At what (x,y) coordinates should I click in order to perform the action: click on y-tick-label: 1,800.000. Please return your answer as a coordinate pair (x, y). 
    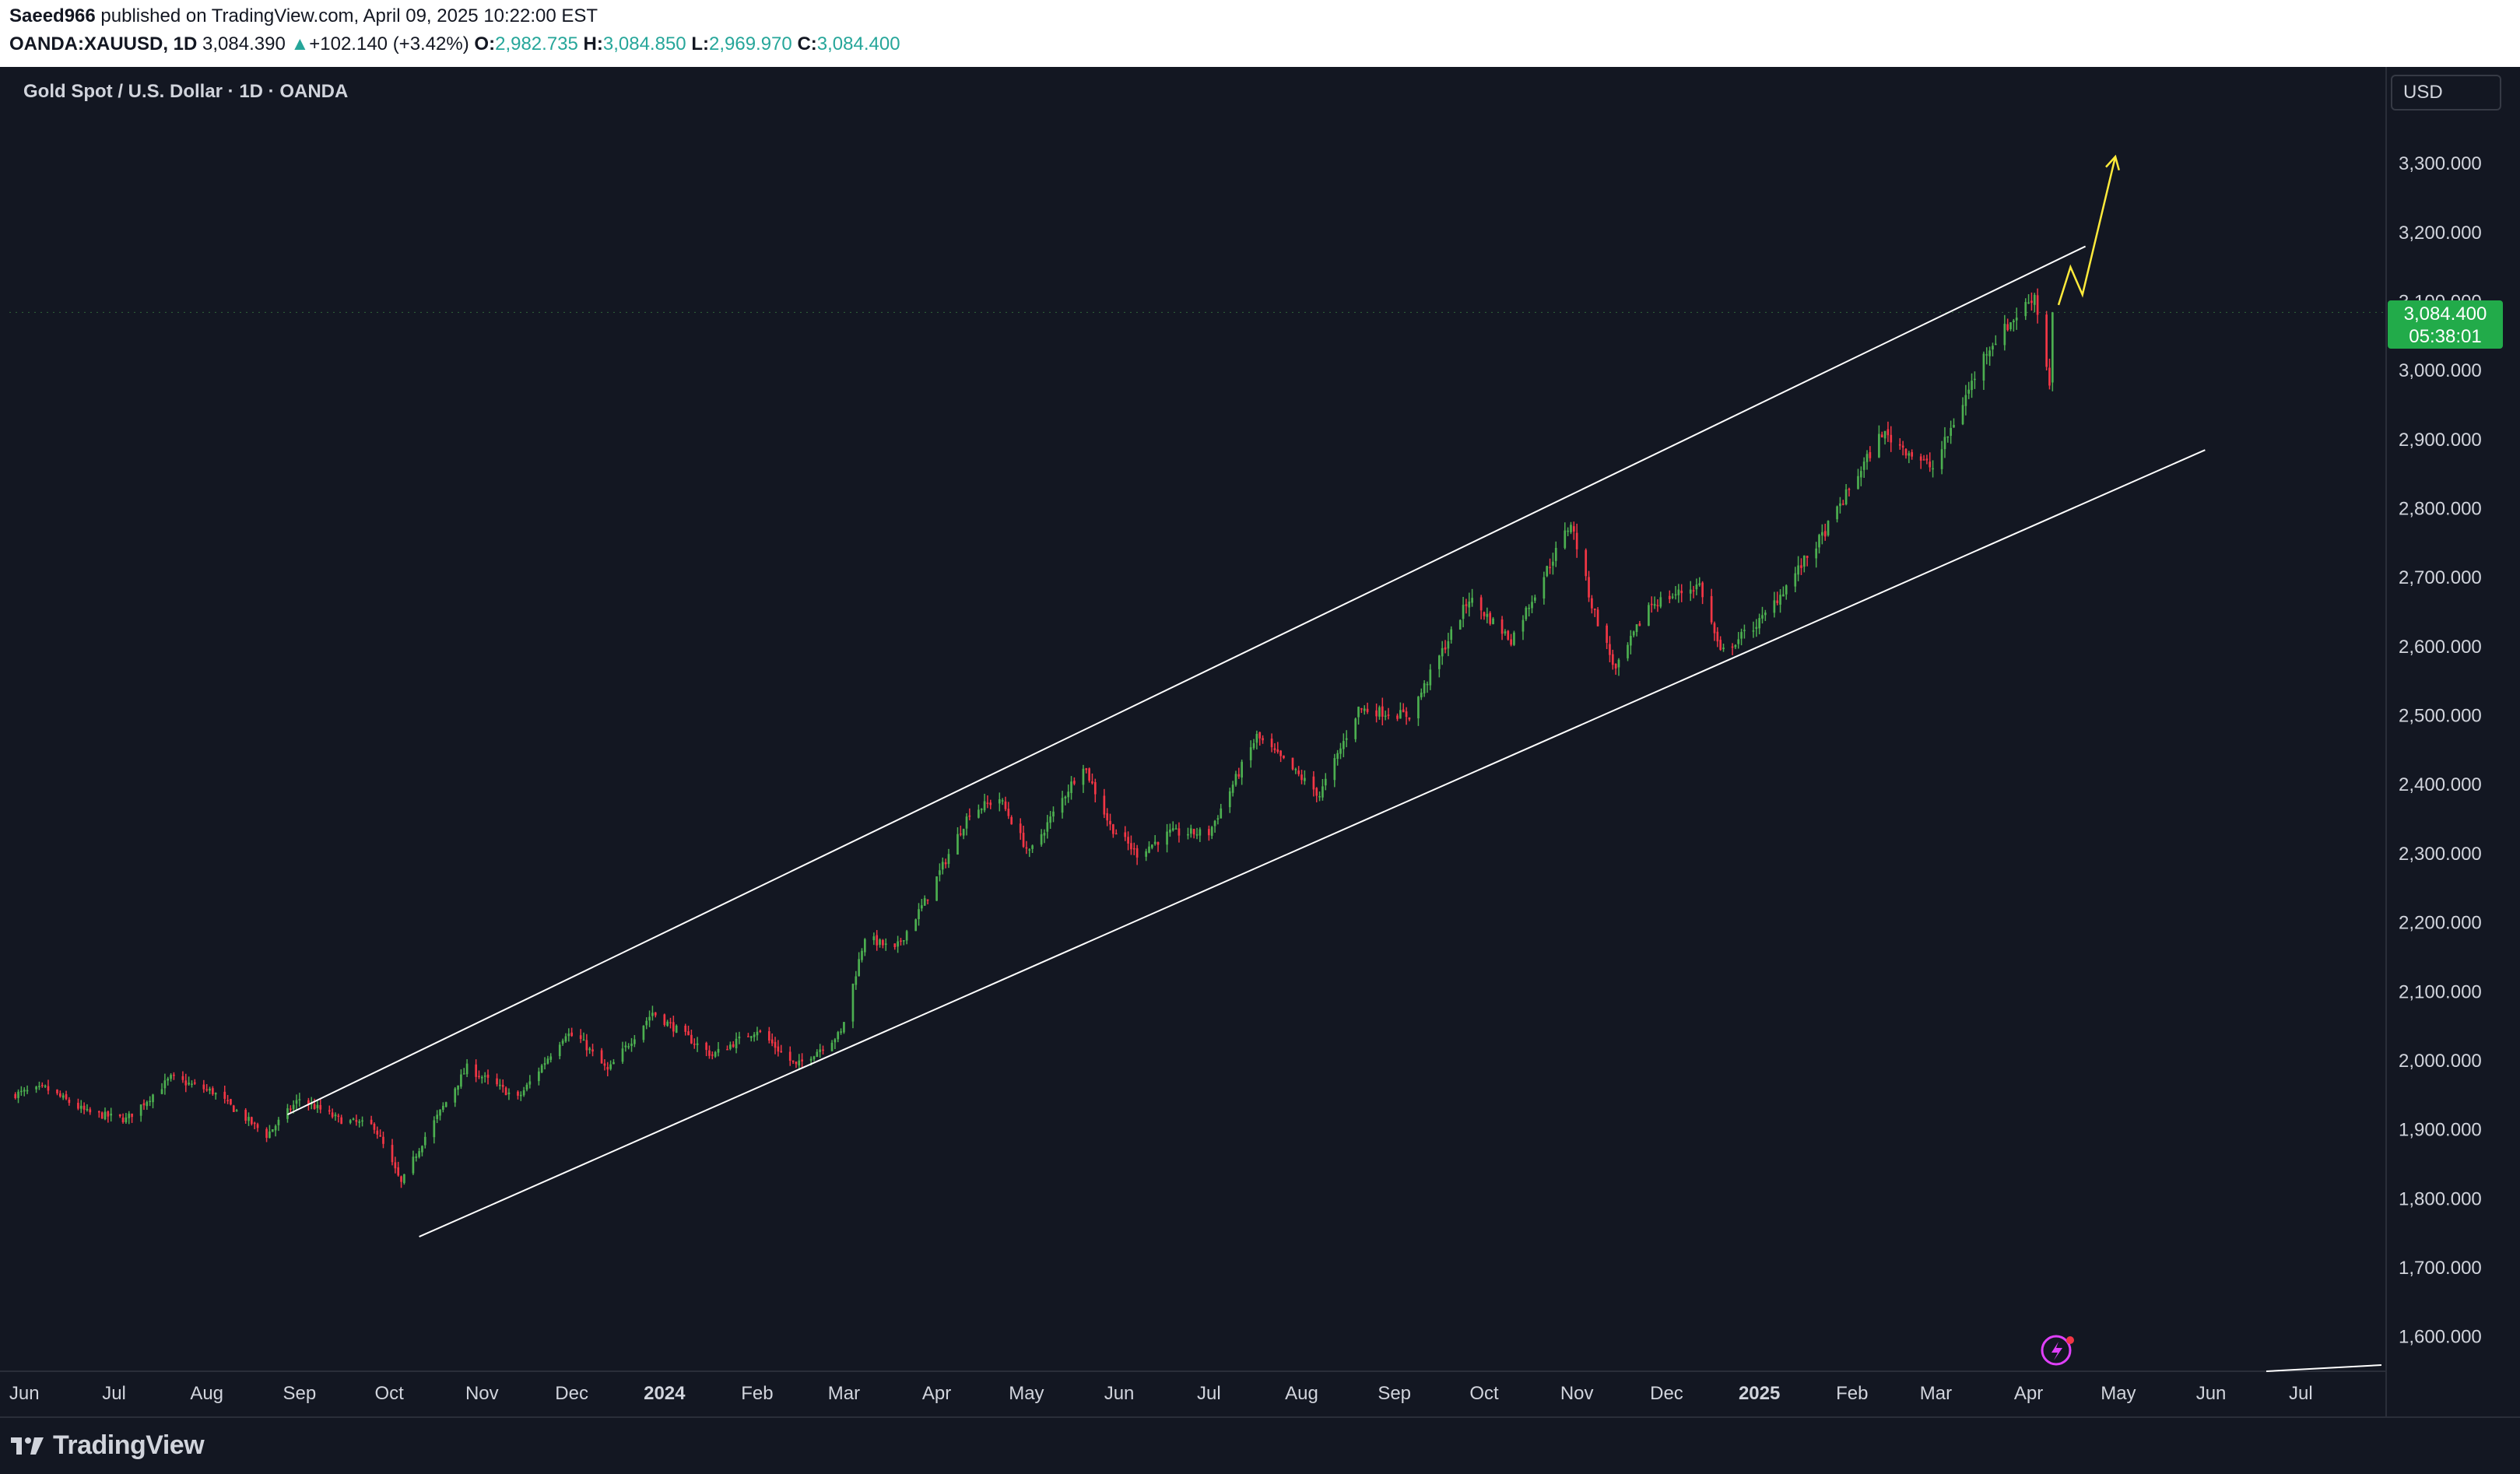
    Looking at the image, I should click on (2441, 1198).